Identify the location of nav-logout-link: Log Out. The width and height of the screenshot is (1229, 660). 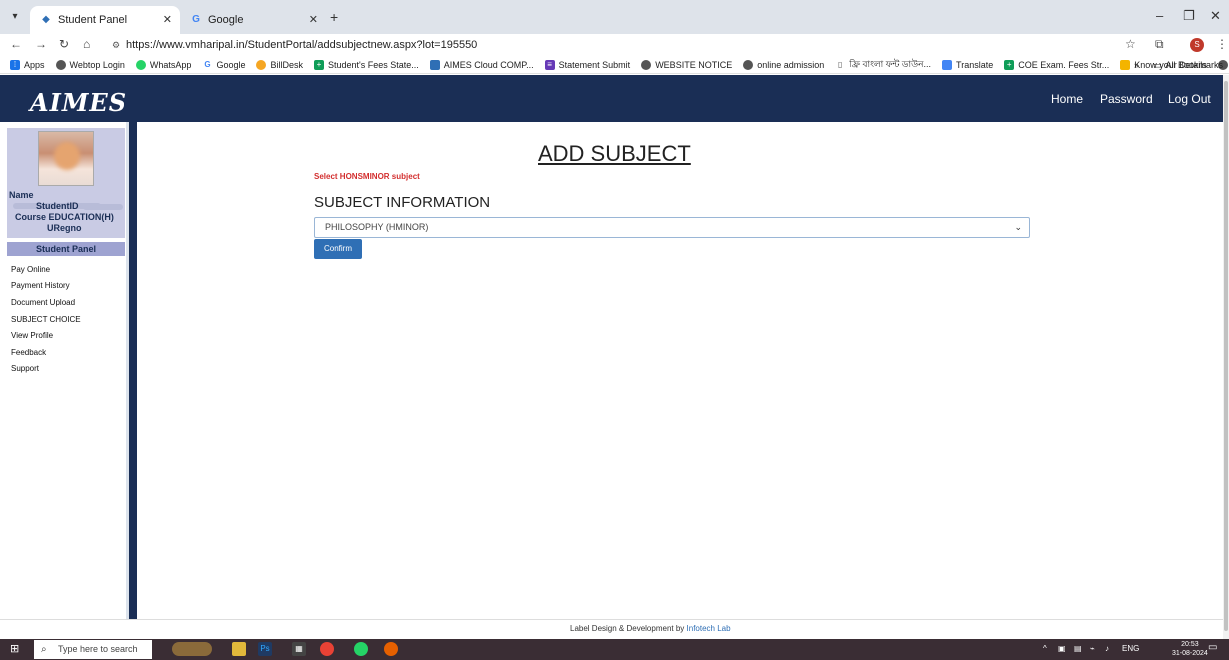
(1189, 99).